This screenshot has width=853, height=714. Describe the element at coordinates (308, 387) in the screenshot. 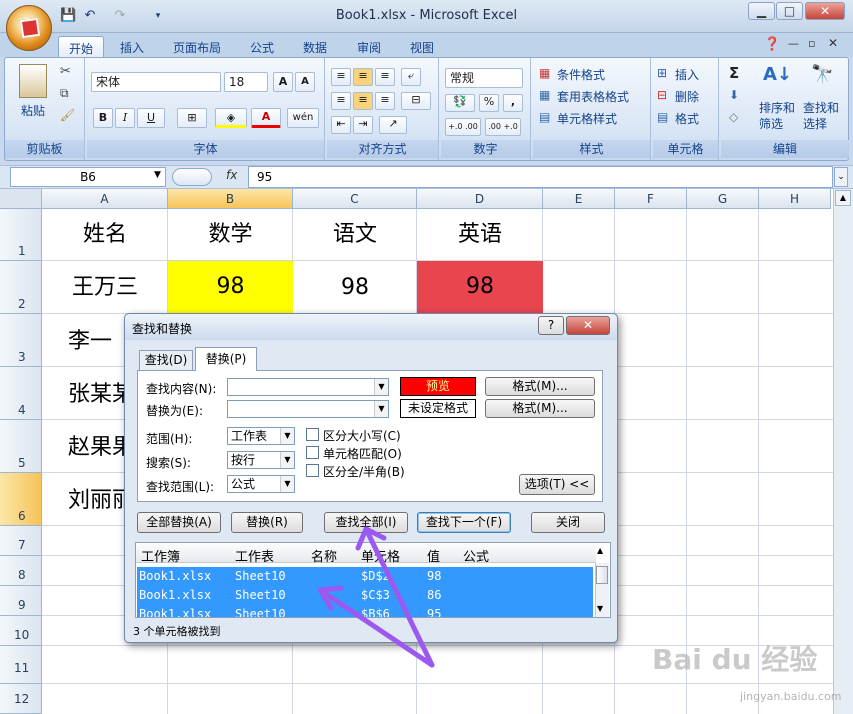

I see `find-what-input: ▼` at that location.